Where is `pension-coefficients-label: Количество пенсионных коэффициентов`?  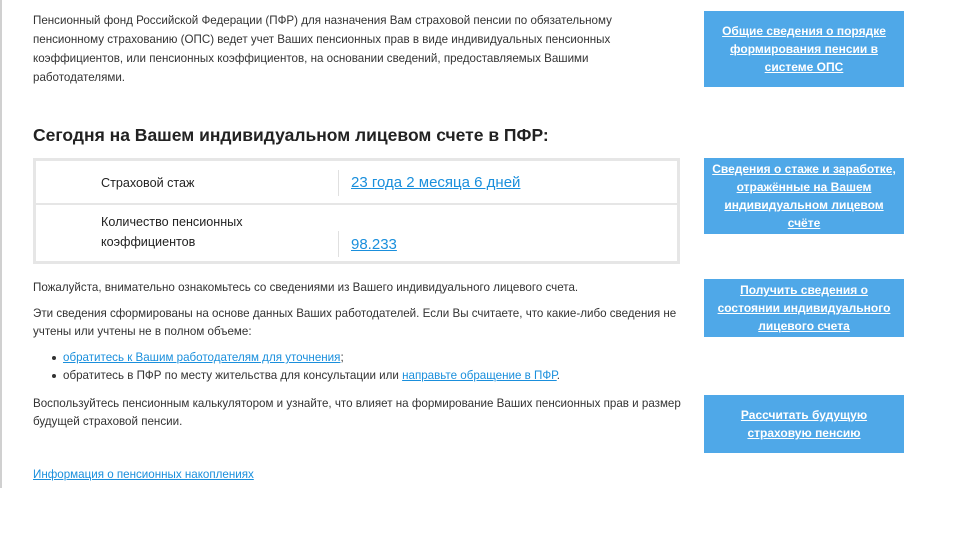
pension-coefficients-label: Количество пенсионных коэффициентов is located at coordinates (172, 232).